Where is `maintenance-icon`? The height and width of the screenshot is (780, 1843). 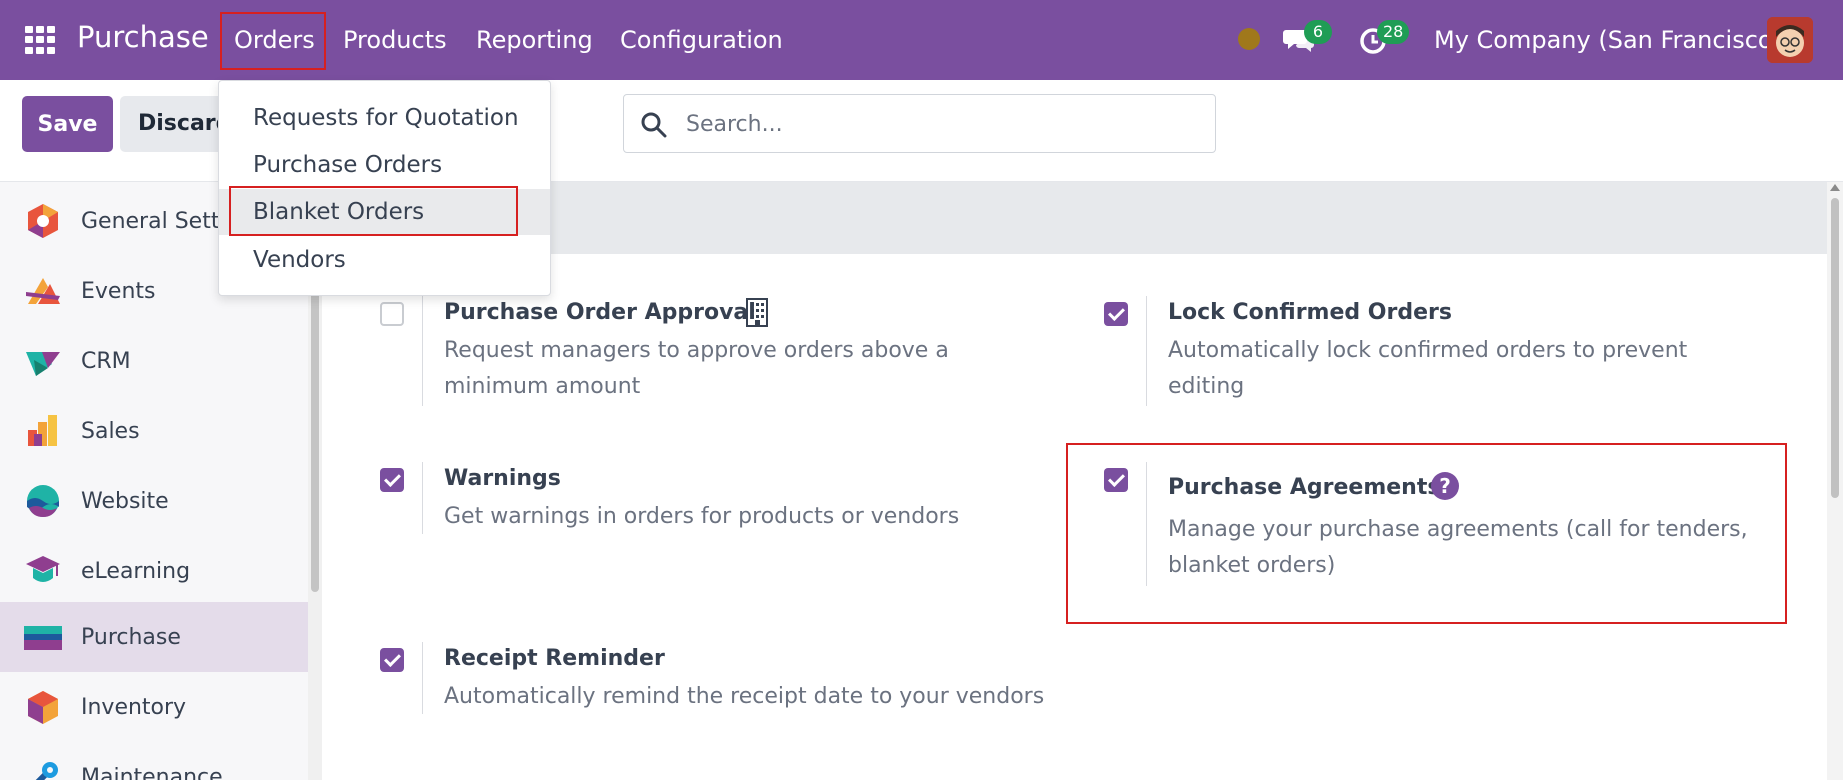 maintenance-icon is located at coordinates (46, 771).